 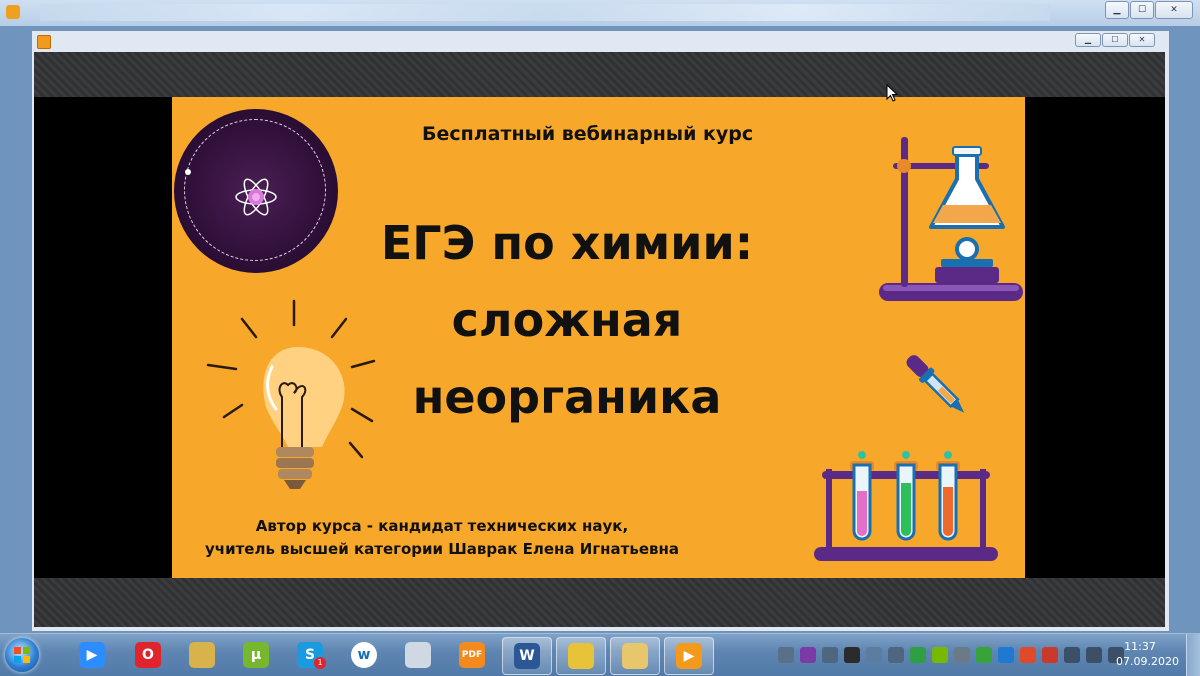 I want to click on outer-close-button: ✕, so click(x=1174, y=10).